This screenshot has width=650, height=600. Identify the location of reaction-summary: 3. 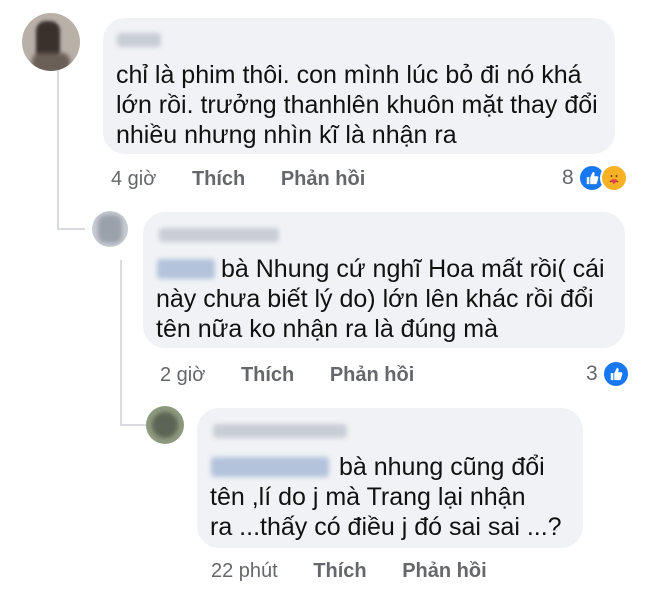
(608, 374).